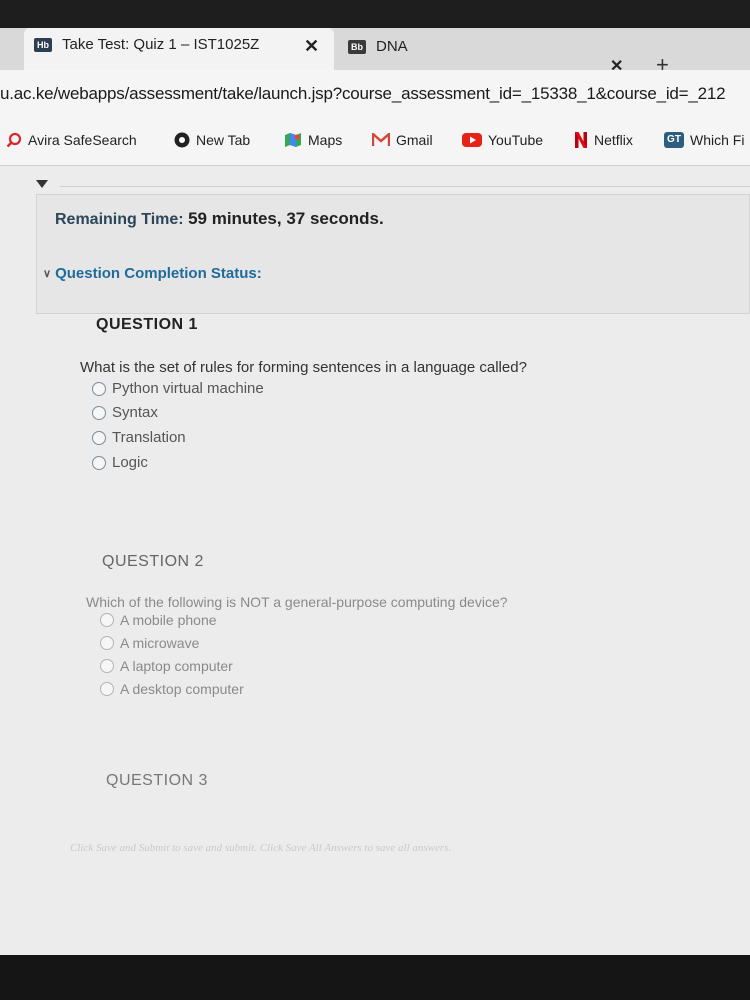  Describe the element at coordinates (182, 689) in the screenshot. I see `option-label: A desktop computer` at that location.